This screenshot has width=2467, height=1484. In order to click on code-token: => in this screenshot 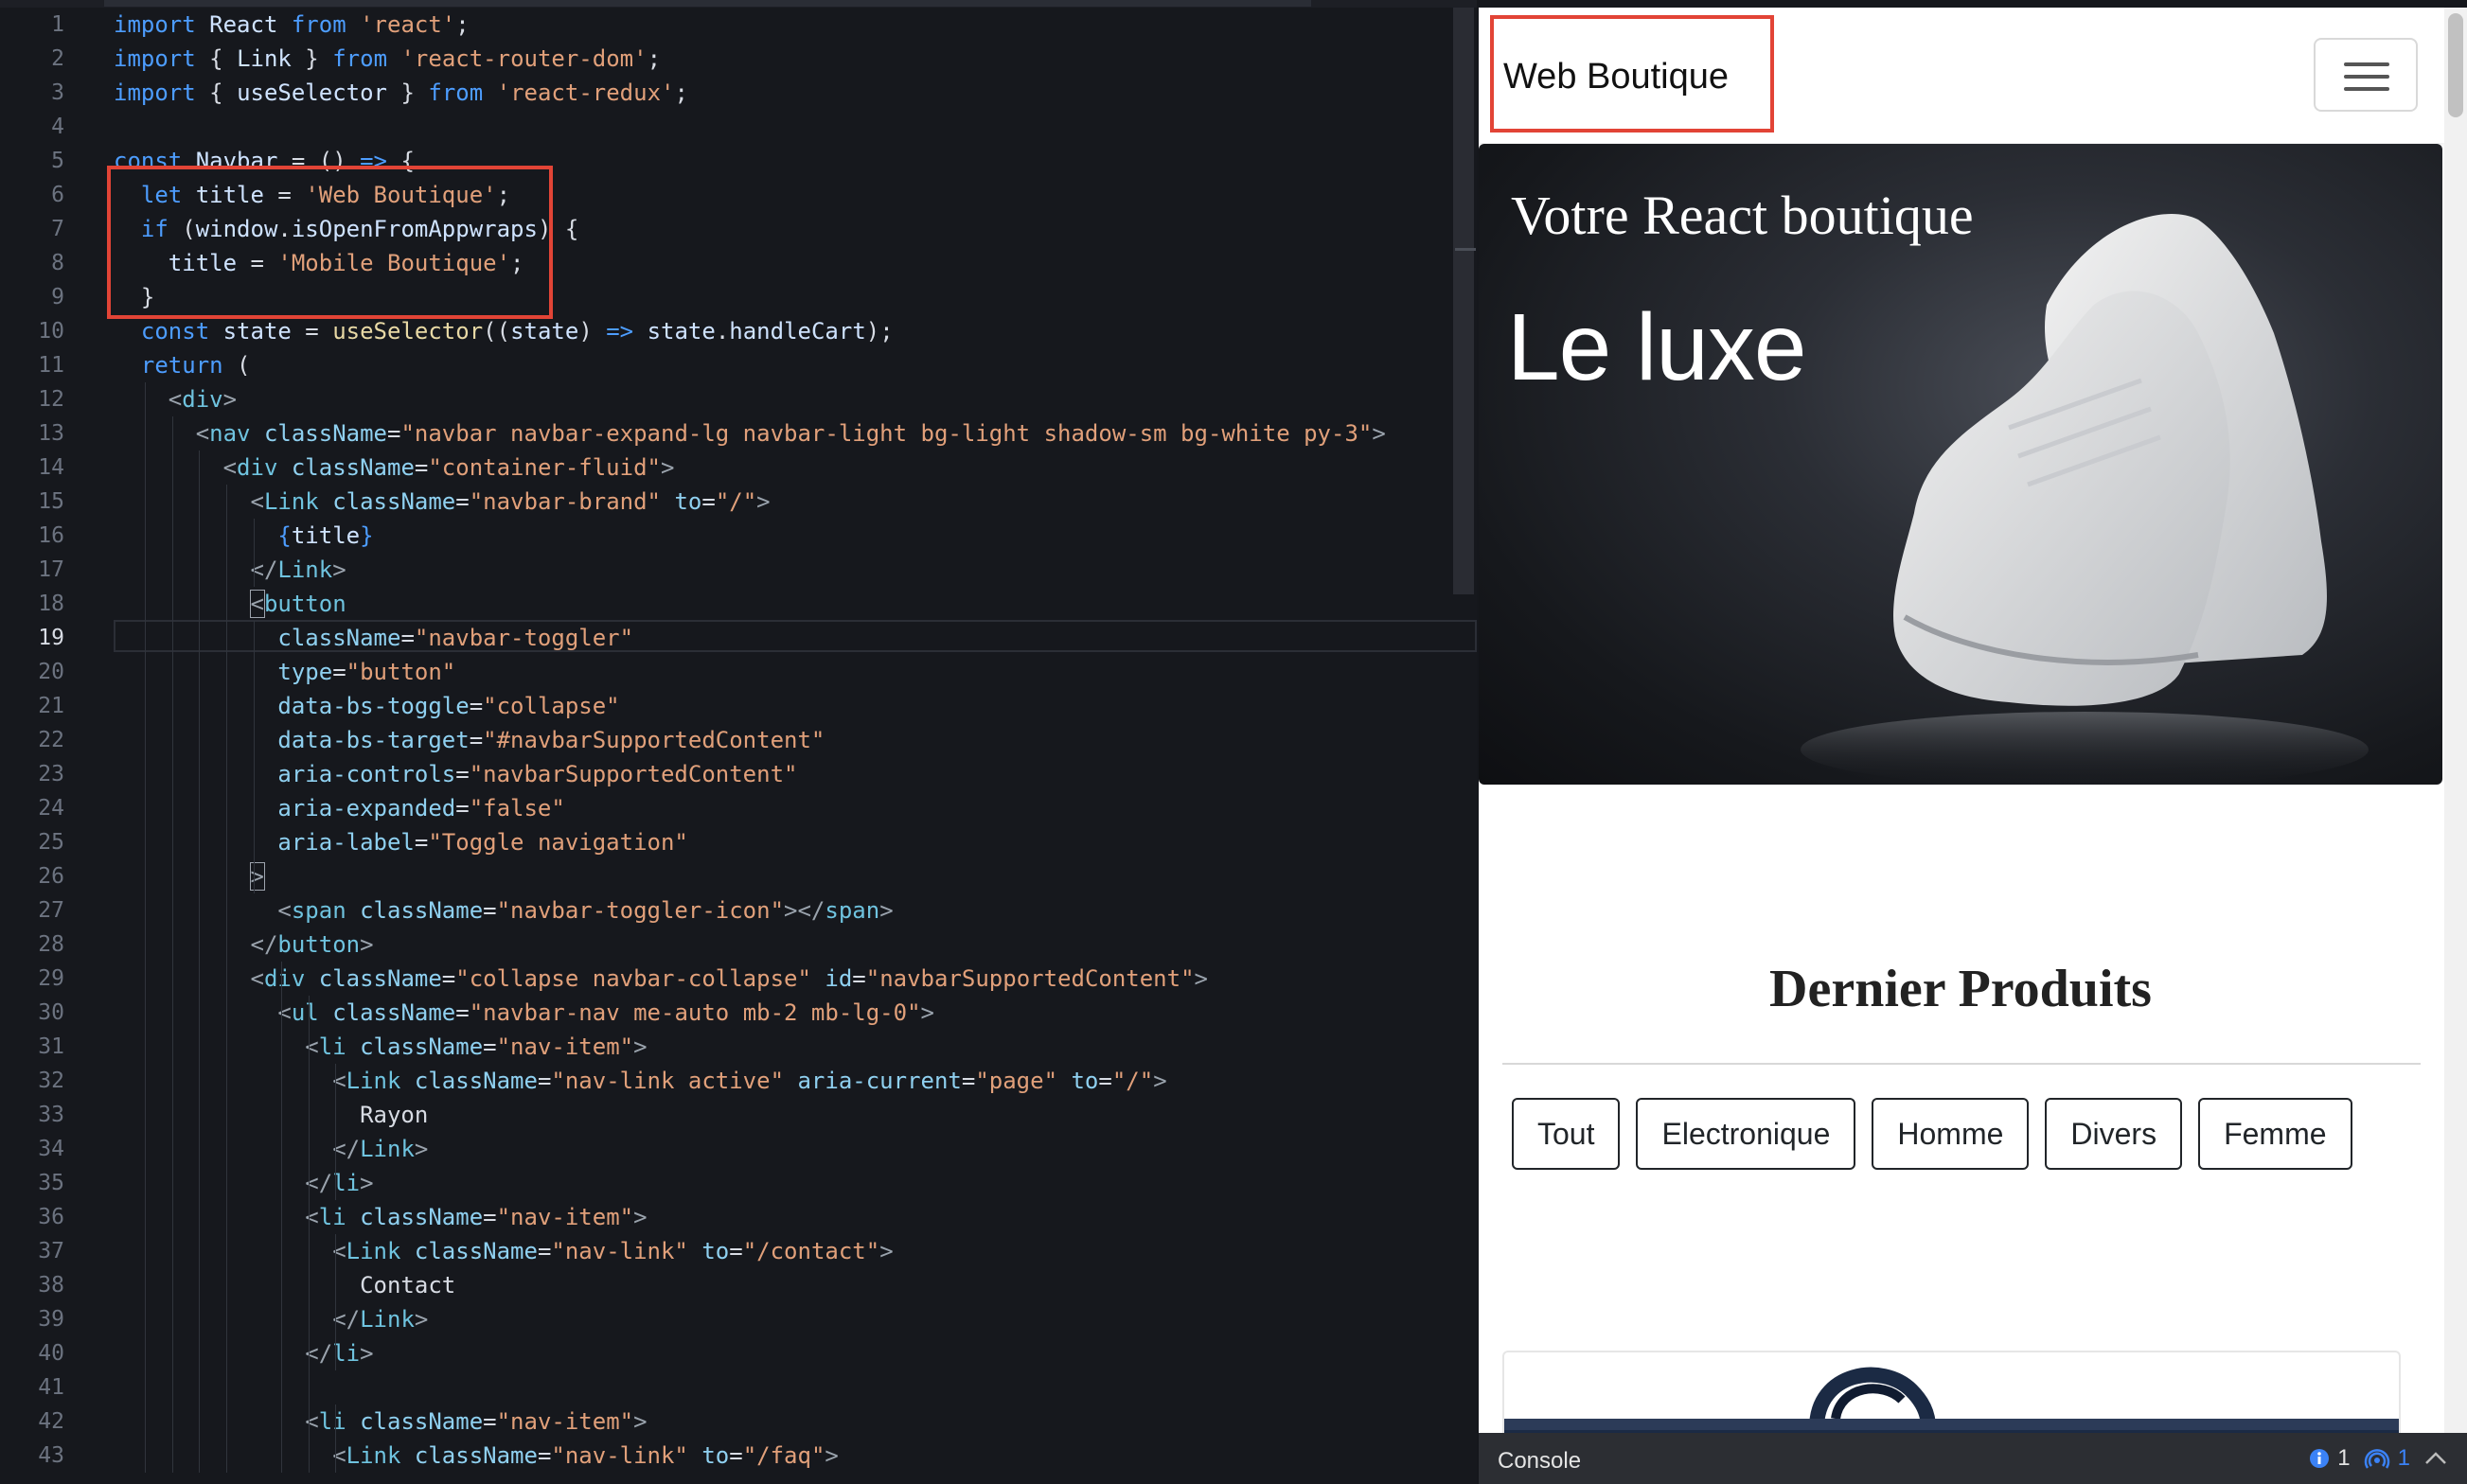, I will do `click(627, 331)`.